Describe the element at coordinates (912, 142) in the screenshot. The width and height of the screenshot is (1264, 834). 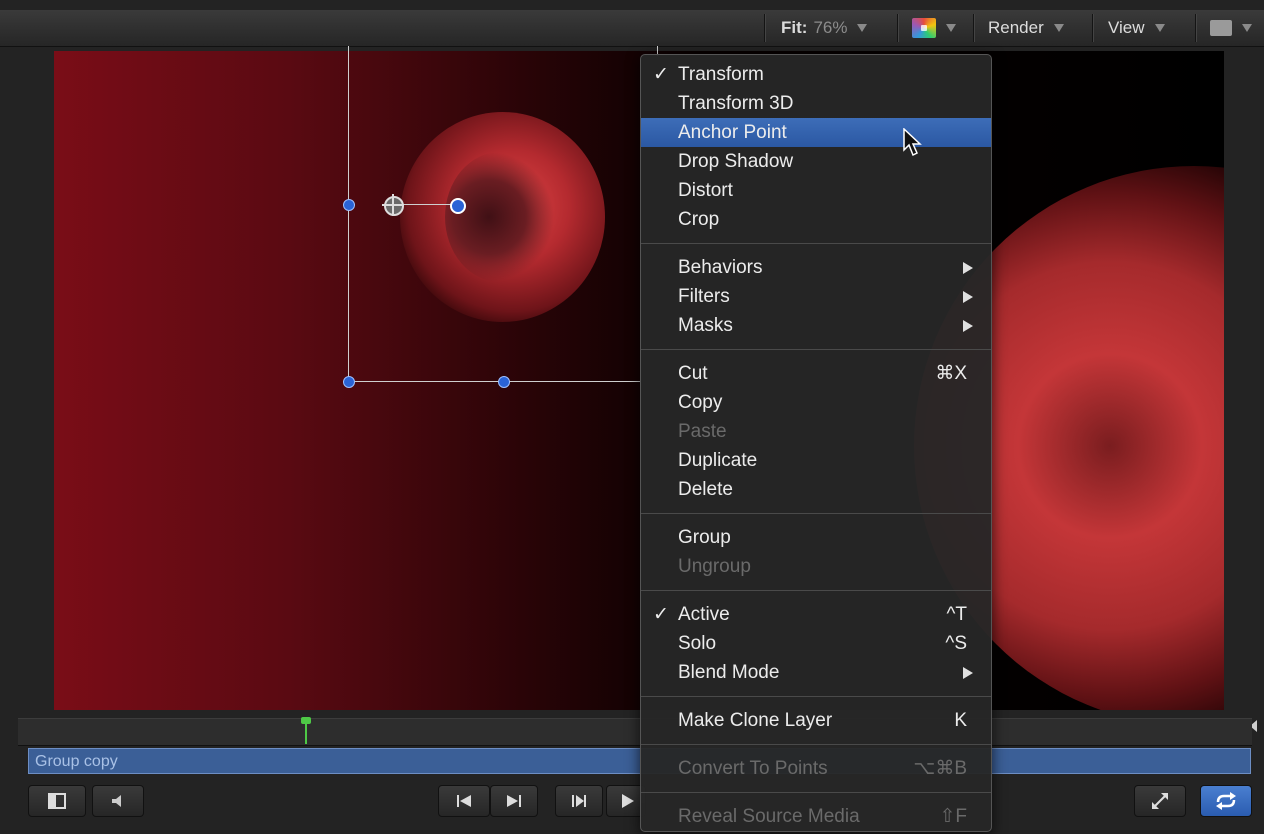
I see `mouse-cursor-icon` at that location.